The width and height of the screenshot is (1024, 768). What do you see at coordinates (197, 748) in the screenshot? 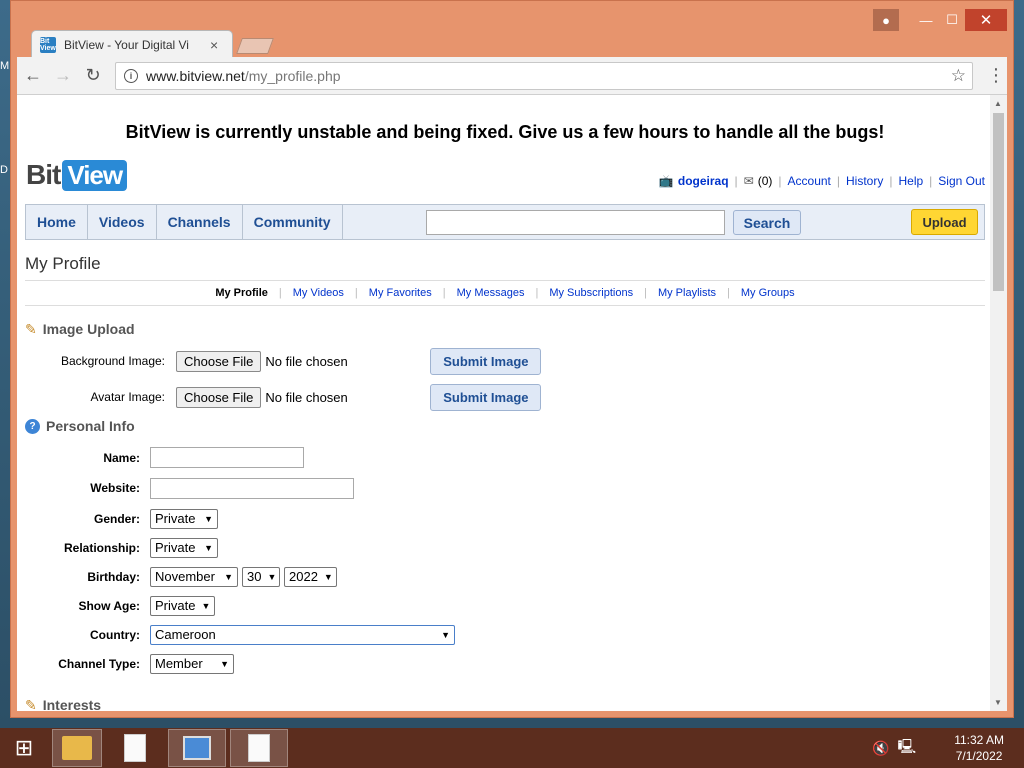
I see `taskbar-monitor-app` at bounding box center [197, 748].